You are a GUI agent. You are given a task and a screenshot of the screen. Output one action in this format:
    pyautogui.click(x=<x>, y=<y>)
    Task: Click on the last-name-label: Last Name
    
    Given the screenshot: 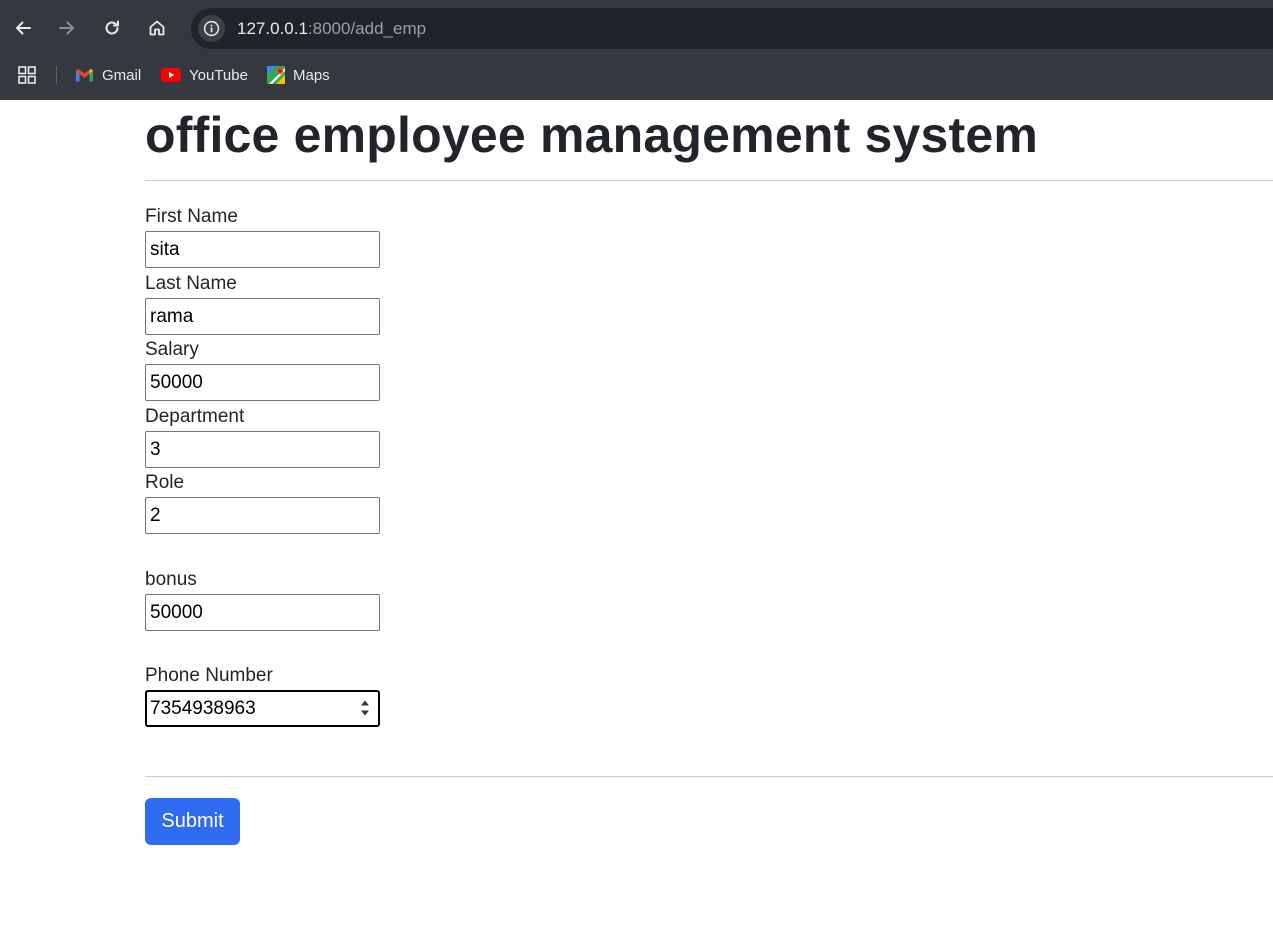 What is the action you would take?
    pyautogui.click(x=191, y=283)
    